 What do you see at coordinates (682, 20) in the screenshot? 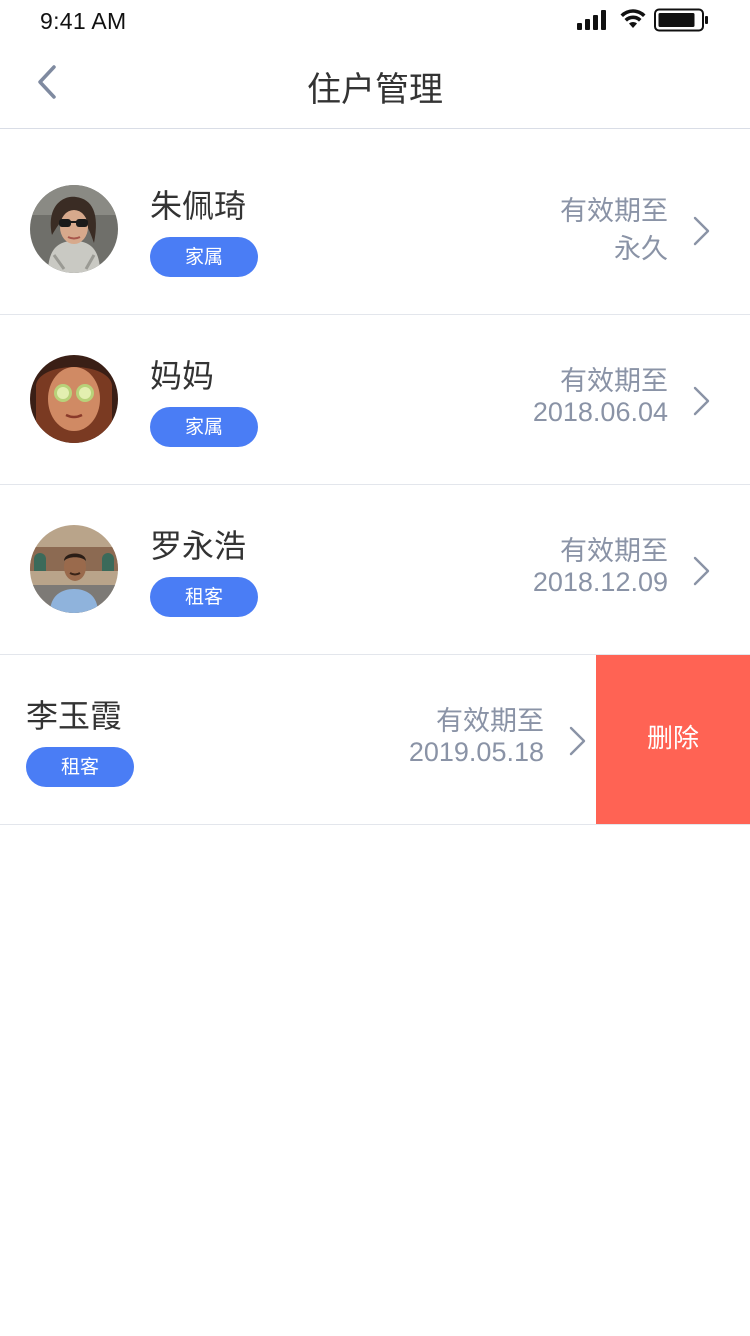
I see `battery-icon` at bounding box center [682, 20].